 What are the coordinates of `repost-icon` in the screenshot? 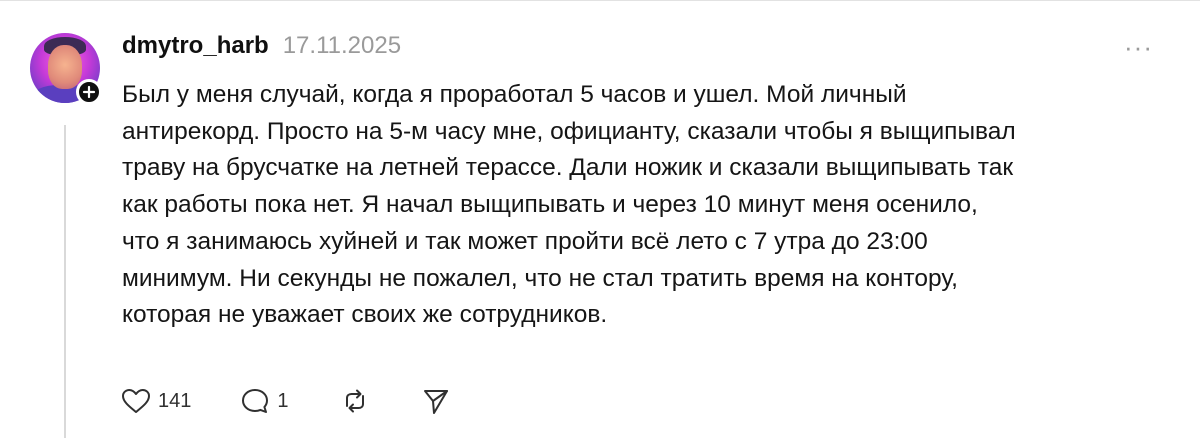 It's located at (354, 401).